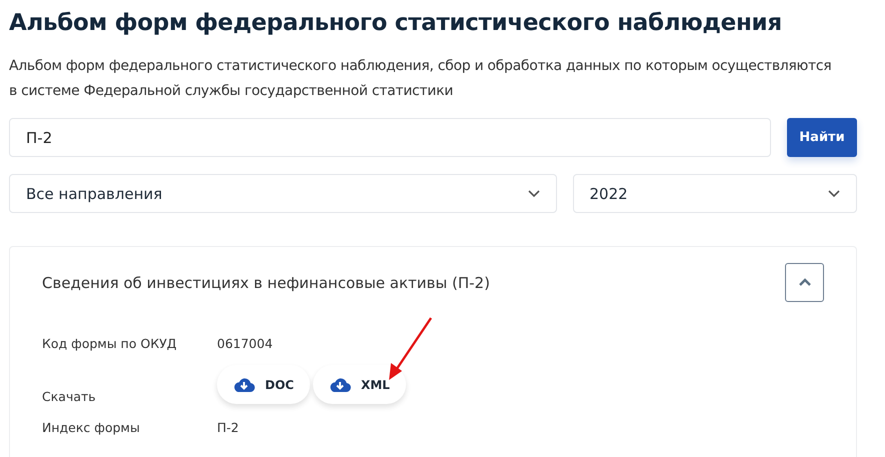 This screenshot has width=885, height=457. Describe the element at coordinates (266, 283) in the screenshot. I see `form-title: Сведения об инвестициях в нефинансовые активы (П-2)` at that location.